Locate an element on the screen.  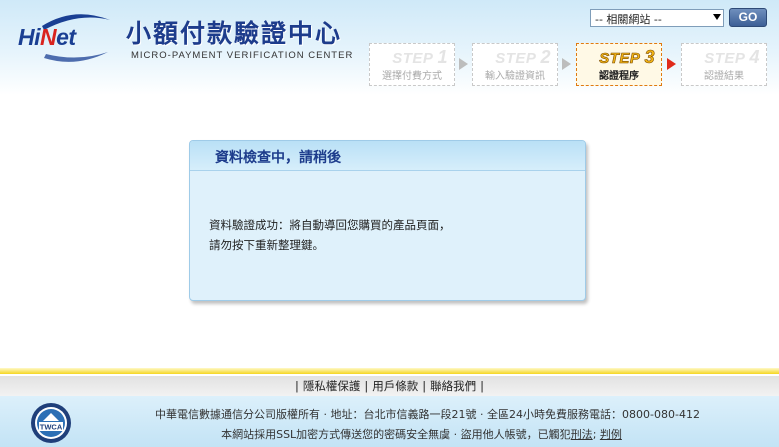
step-2: STEP 2 輸入驗證資訊 is located at coordinates (515, 64).